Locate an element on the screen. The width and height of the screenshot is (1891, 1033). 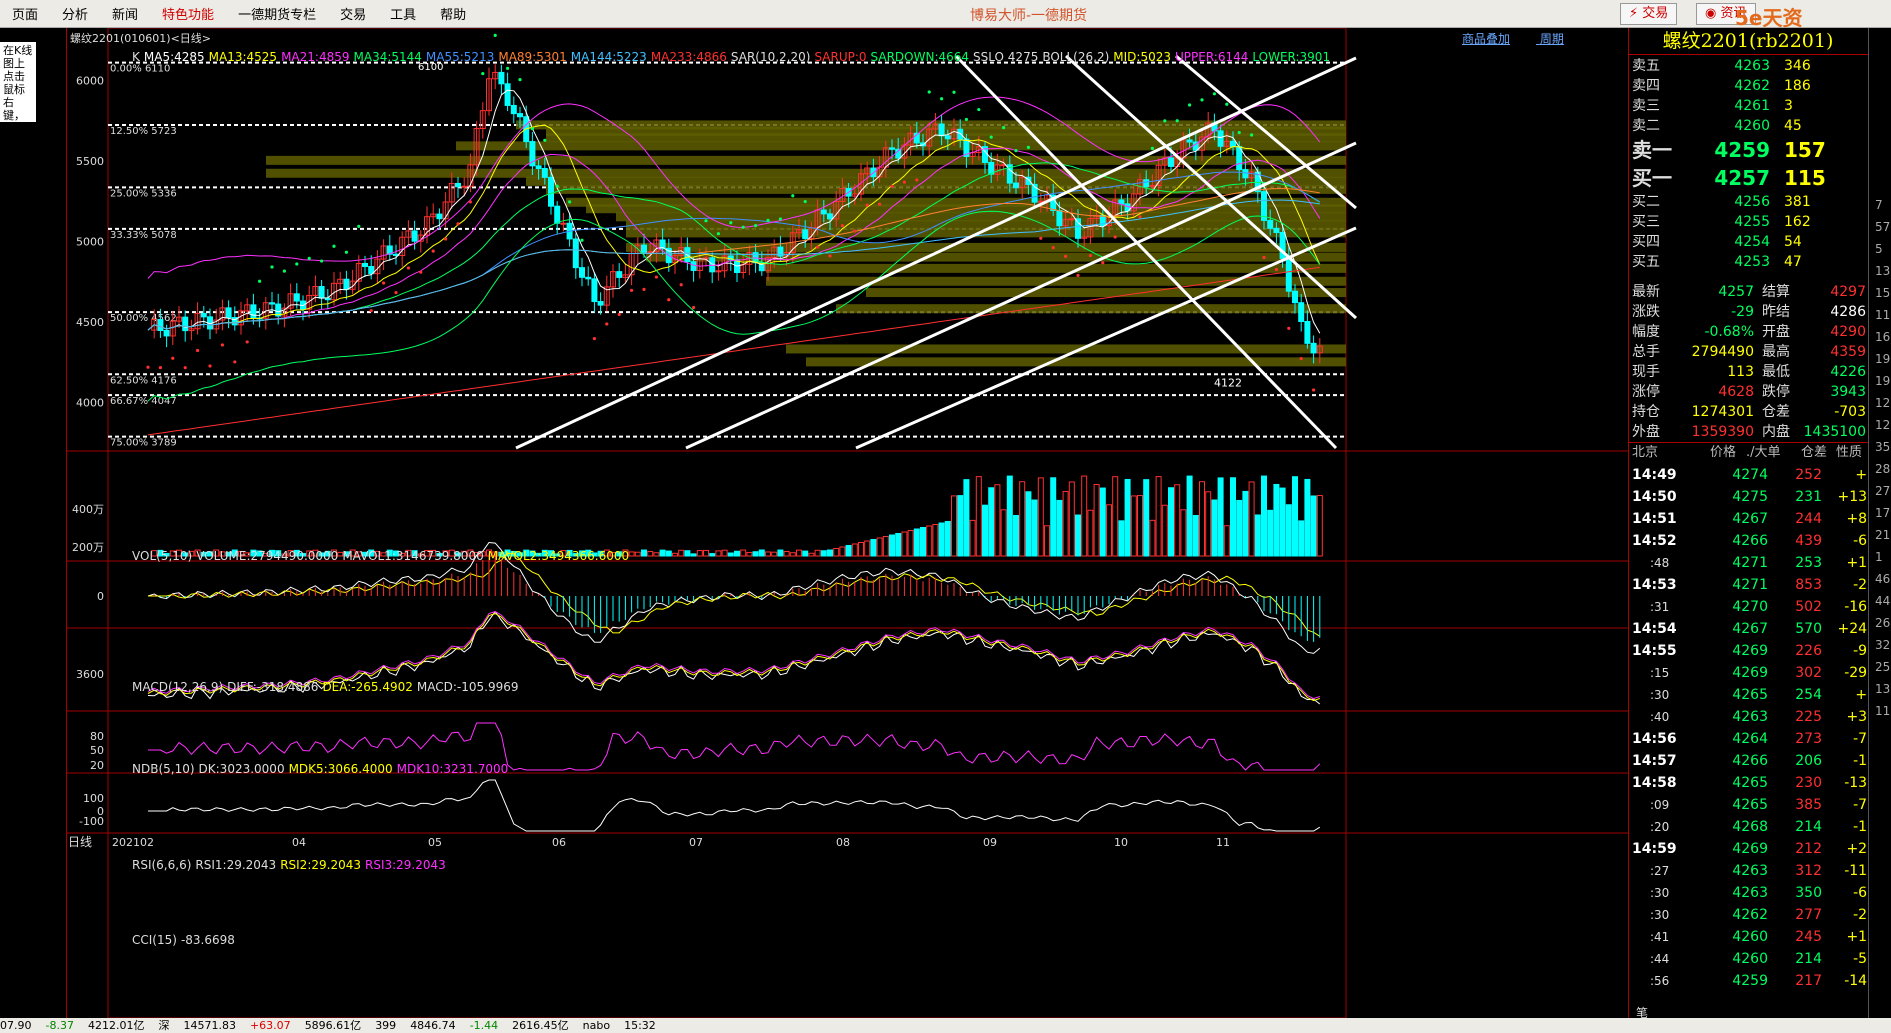
menu-page: 页面 is located at coordinates (25, 13).